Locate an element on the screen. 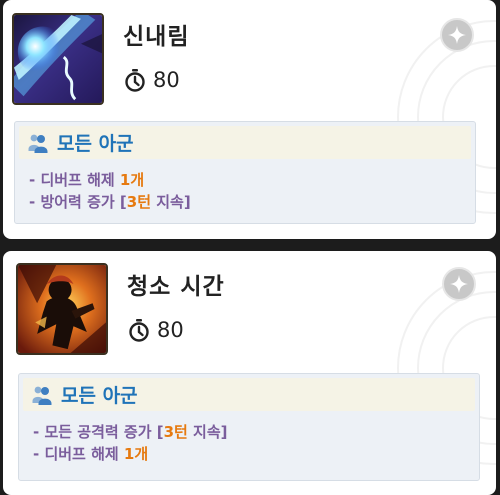  effect-list: - 디버프 해제 1개 - 방어력 증가 [3턴 지속] is located at coordinates (110, 191).